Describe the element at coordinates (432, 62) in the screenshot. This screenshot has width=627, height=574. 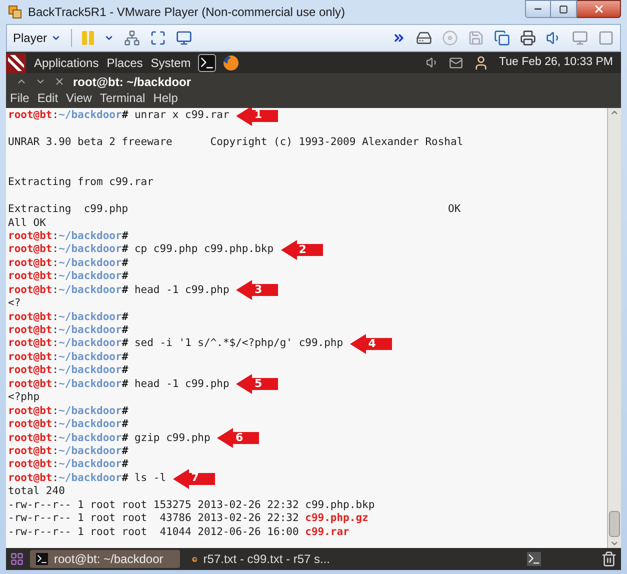
I see `speaker-icon` at that location.